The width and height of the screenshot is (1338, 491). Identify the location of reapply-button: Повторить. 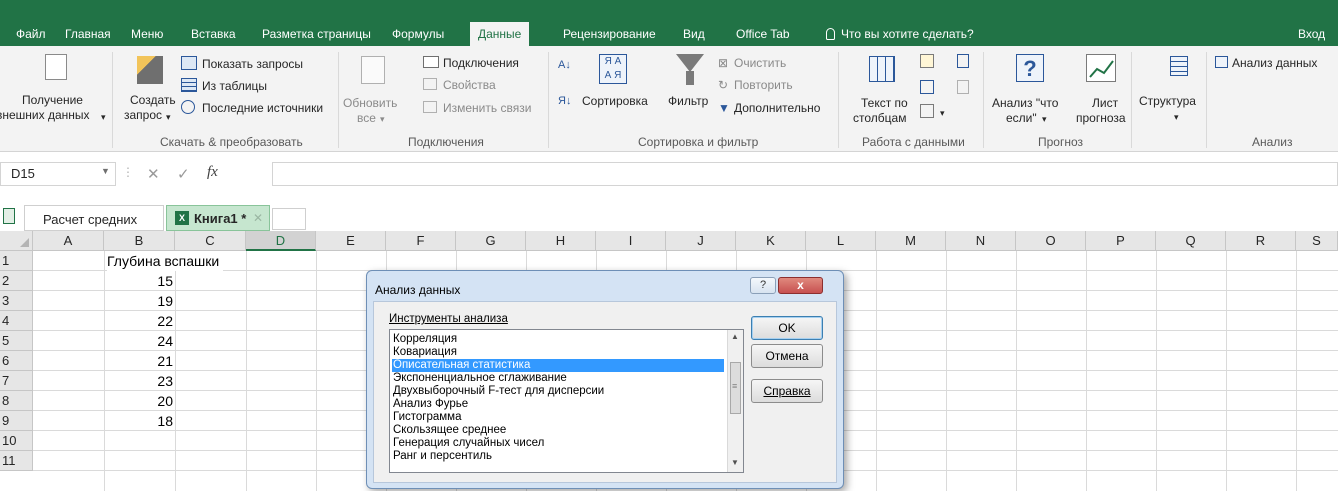
(763, 85).